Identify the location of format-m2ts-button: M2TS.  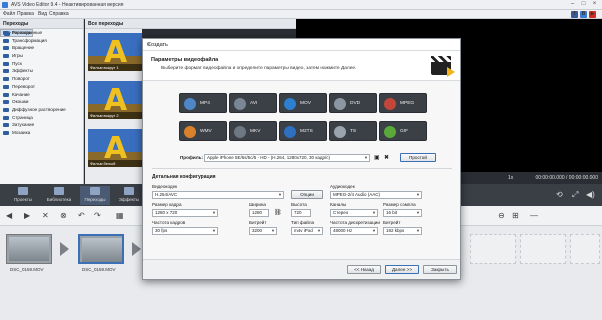
(303, 131).